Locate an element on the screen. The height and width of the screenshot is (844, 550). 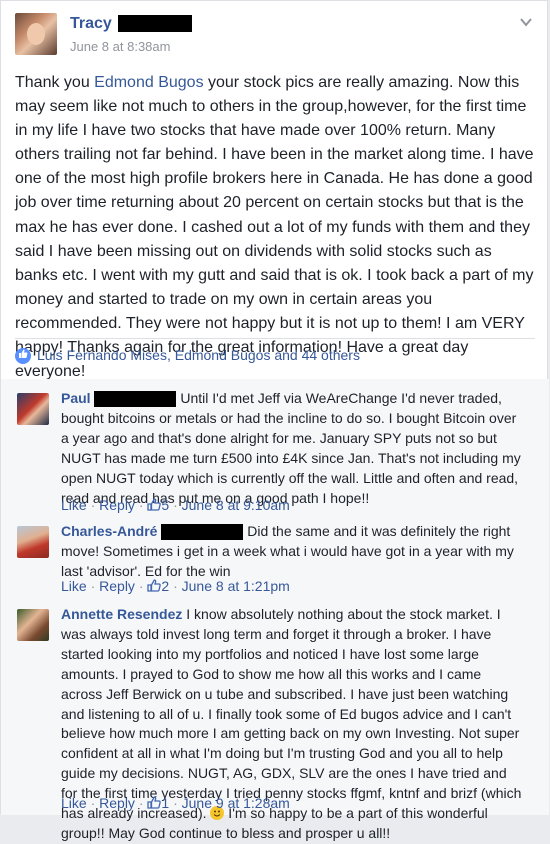
comment-timestamp: June 8 at 1:21pm is located at coordinates (236, 586).